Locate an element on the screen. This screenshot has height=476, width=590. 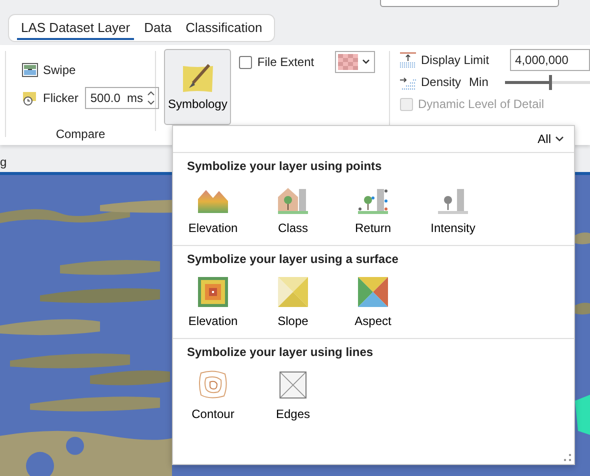
filter-dropdown: All is located at coordinates (551, 139).